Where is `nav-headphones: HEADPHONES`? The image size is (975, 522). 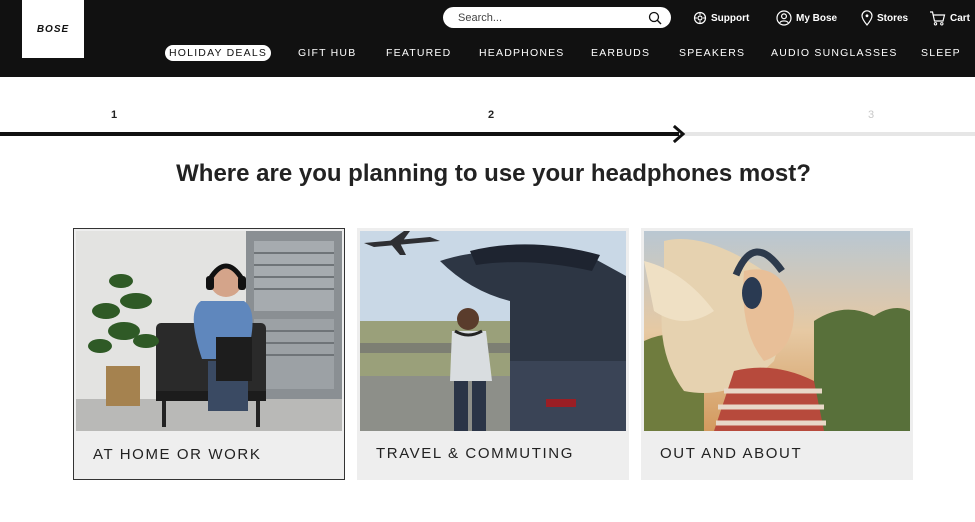
nav-headphones: HEADPHONES is located at coordinates (522, 53).